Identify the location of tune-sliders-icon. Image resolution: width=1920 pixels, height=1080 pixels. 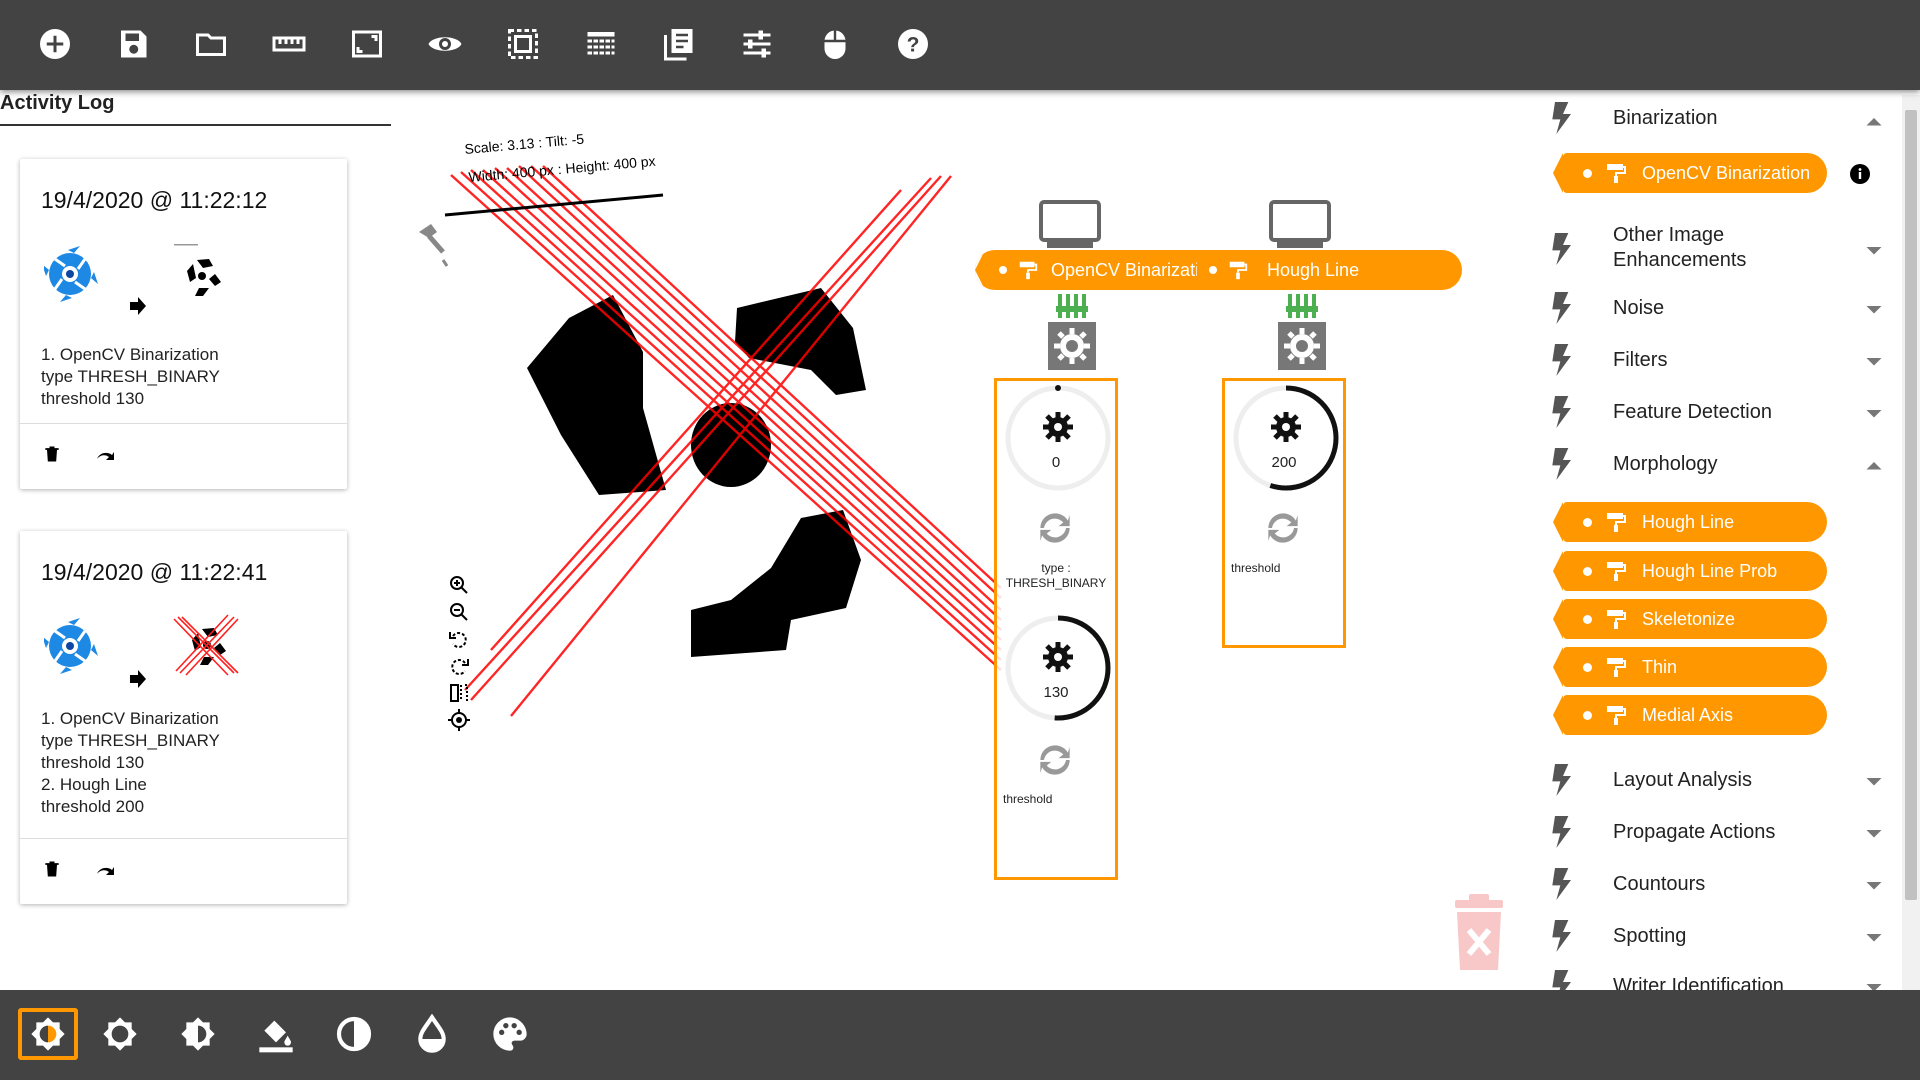
(757, 44).